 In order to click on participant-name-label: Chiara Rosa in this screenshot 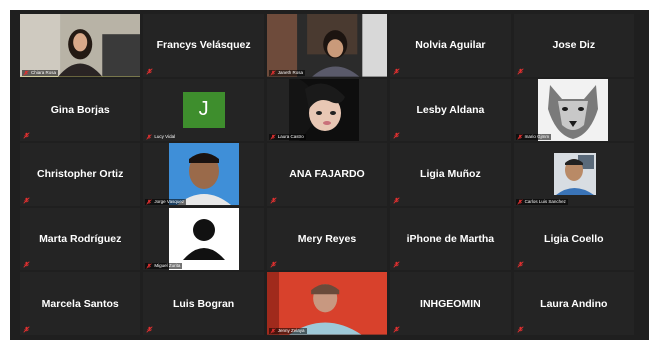, I will do `click(40, 72)`.